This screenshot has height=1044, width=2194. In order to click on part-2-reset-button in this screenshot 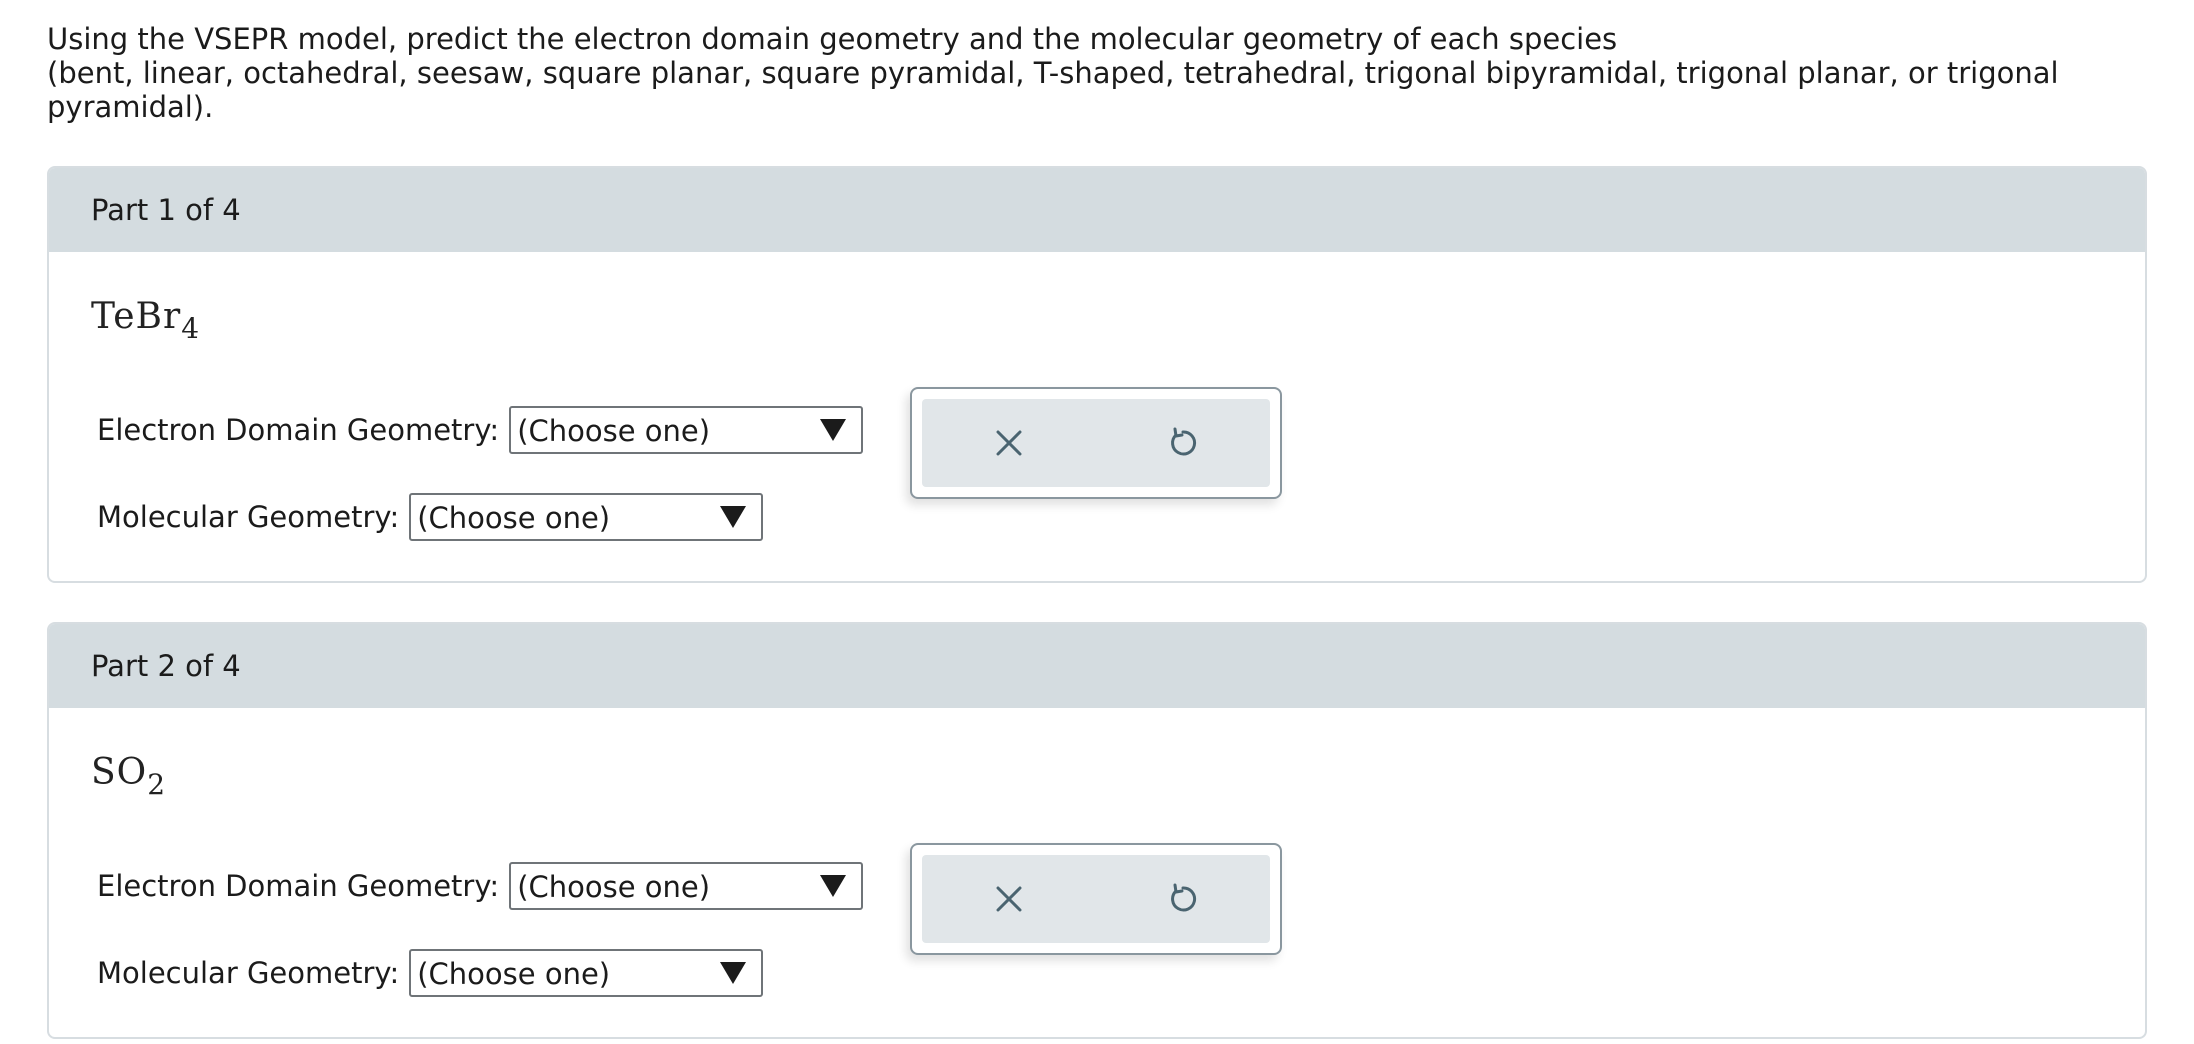, I will do `click(1183, 899)`.